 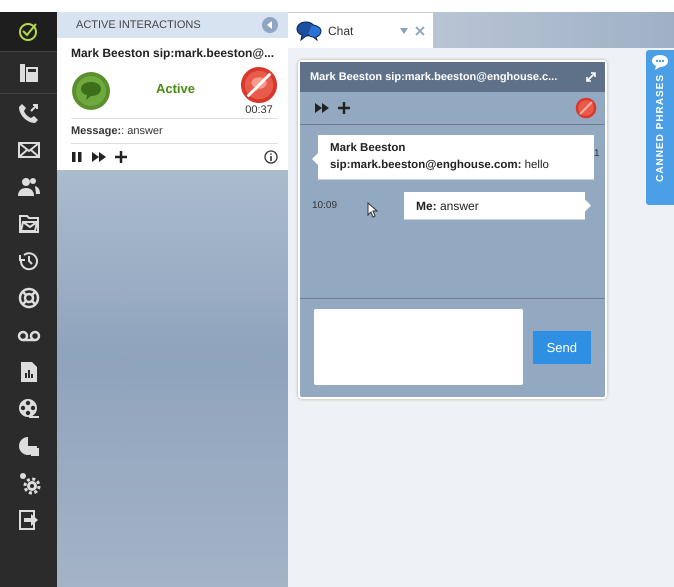 What do you see at coordinates (420, 31) in the screenshot?
I see `close-icon` at bounding box center [420, 31].